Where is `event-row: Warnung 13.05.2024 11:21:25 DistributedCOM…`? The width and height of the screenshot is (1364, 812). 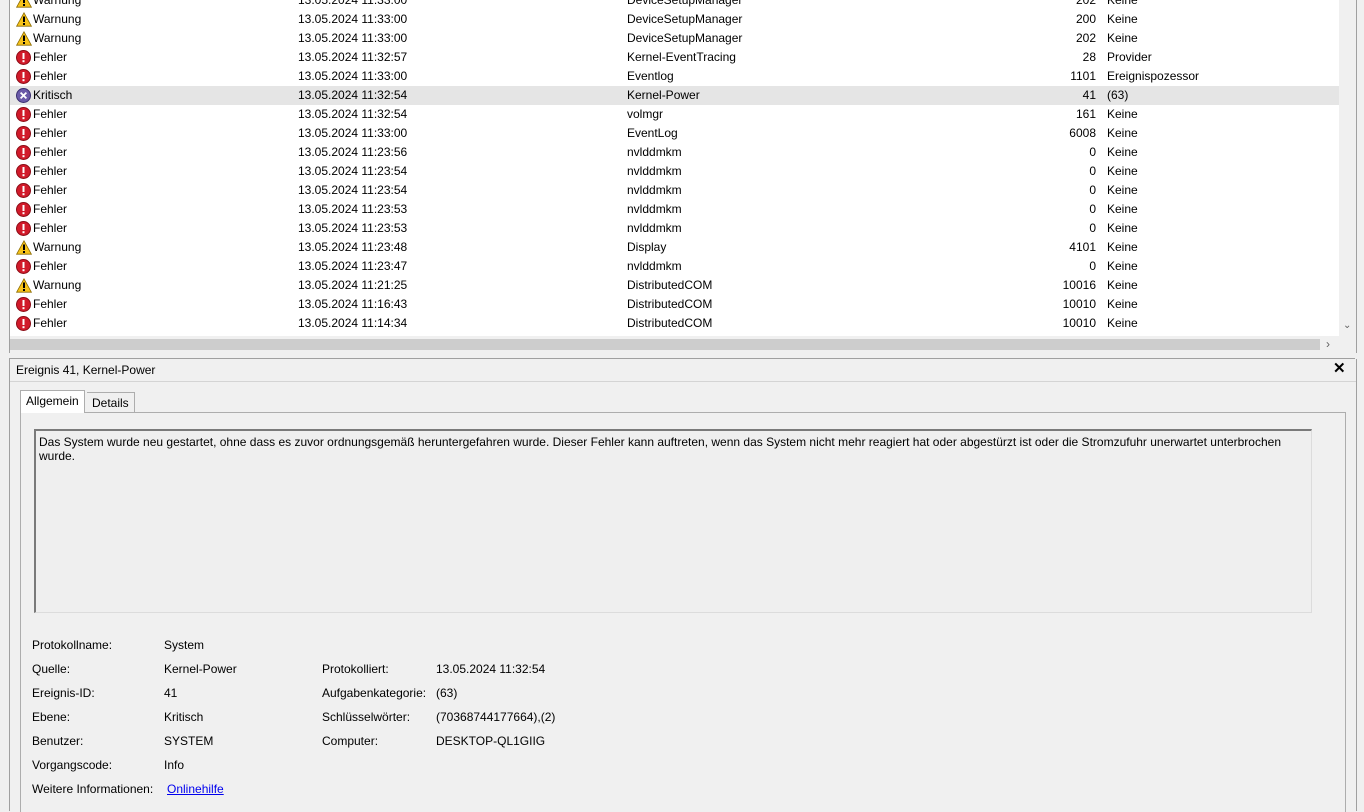 event-row: Warnung 13.05.2024 11:21:25 DistributedCOM… is located at coordinates (674, 285).